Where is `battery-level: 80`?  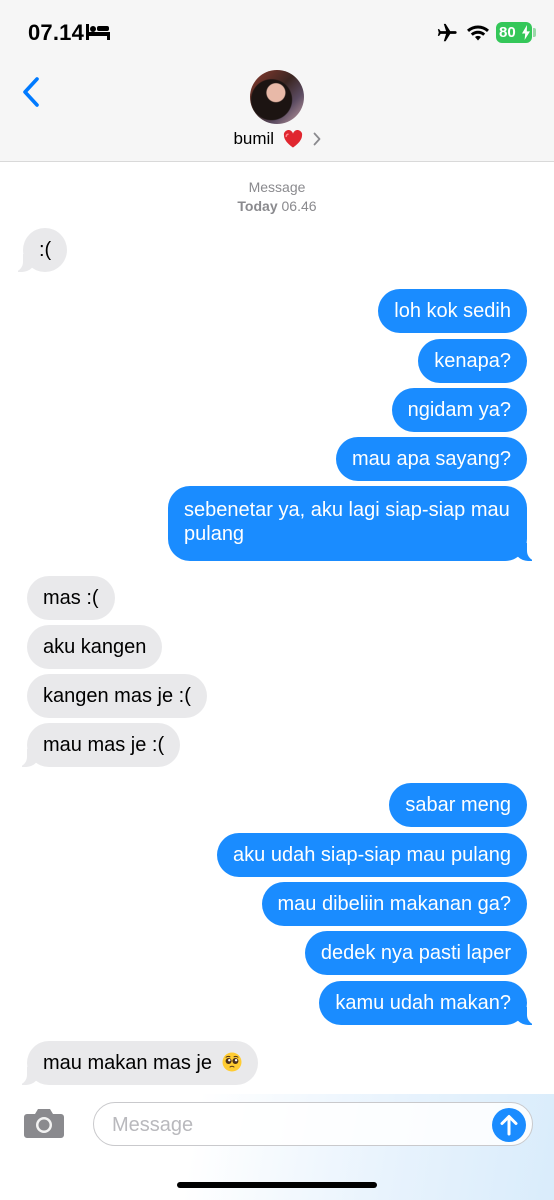 battery-level: 80 is located at coordinates (507, 32).